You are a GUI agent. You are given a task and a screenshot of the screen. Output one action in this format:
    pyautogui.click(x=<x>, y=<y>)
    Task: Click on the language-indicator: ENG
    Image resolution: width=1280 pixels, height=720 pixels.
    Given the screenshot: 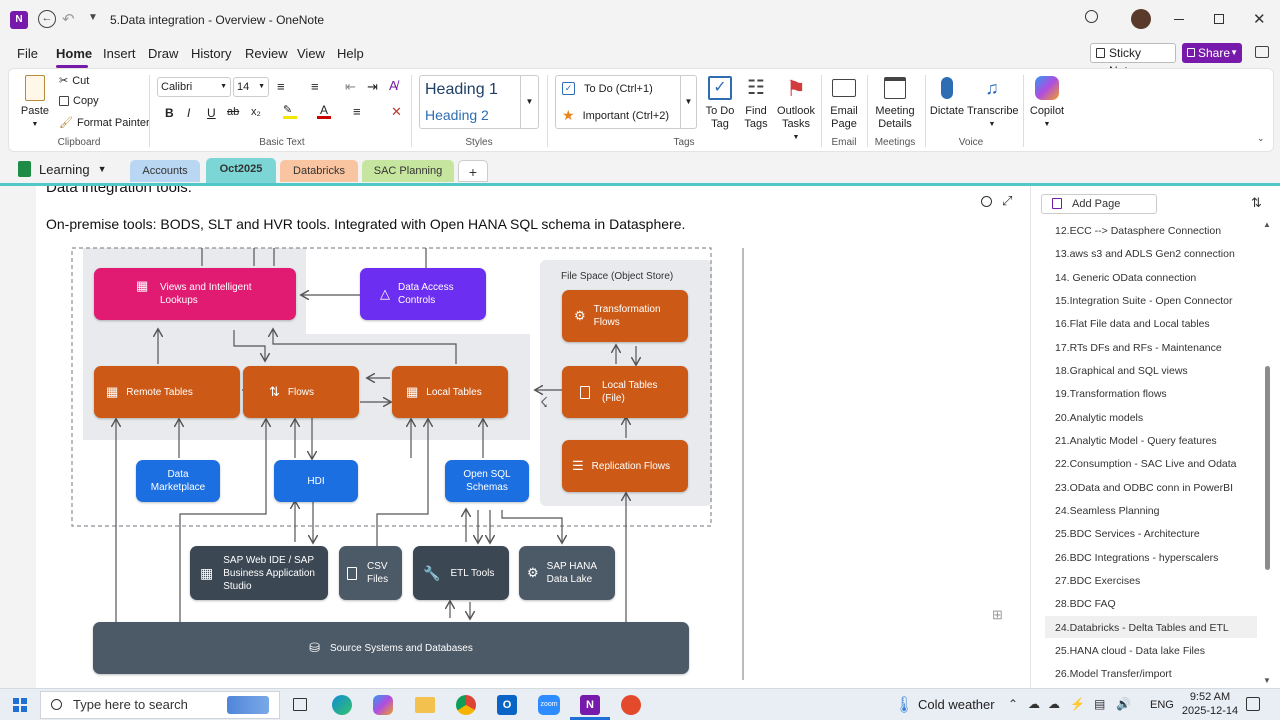 What is the action you would take?
    pyautogui.click(x=1162, y=705)
    